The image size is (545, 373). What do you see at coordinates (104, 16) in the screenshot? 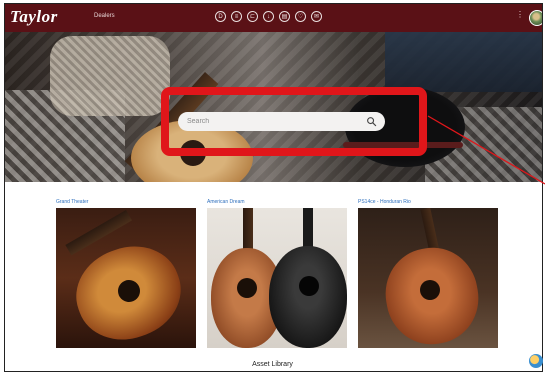
I see `dealers-nav-link: Dealers` at bounding box center [104, 16].